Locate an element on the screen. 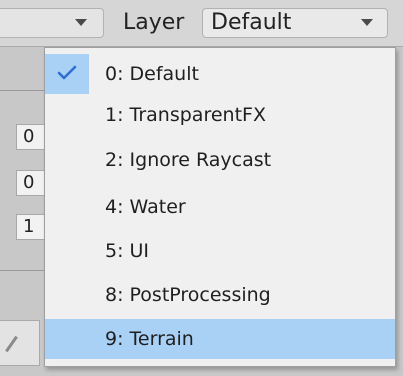 Image resolution: width=403 pixels, height=376 pixels. menu-item-ignore-raycast: 2: Ignore Raycast is located at coordinates (220, 160).